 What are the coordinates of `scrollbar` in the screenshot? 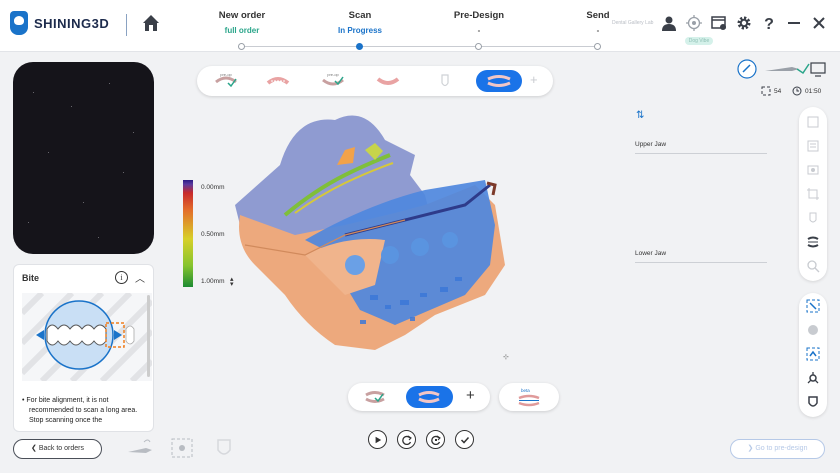 It's located at (148, 336).